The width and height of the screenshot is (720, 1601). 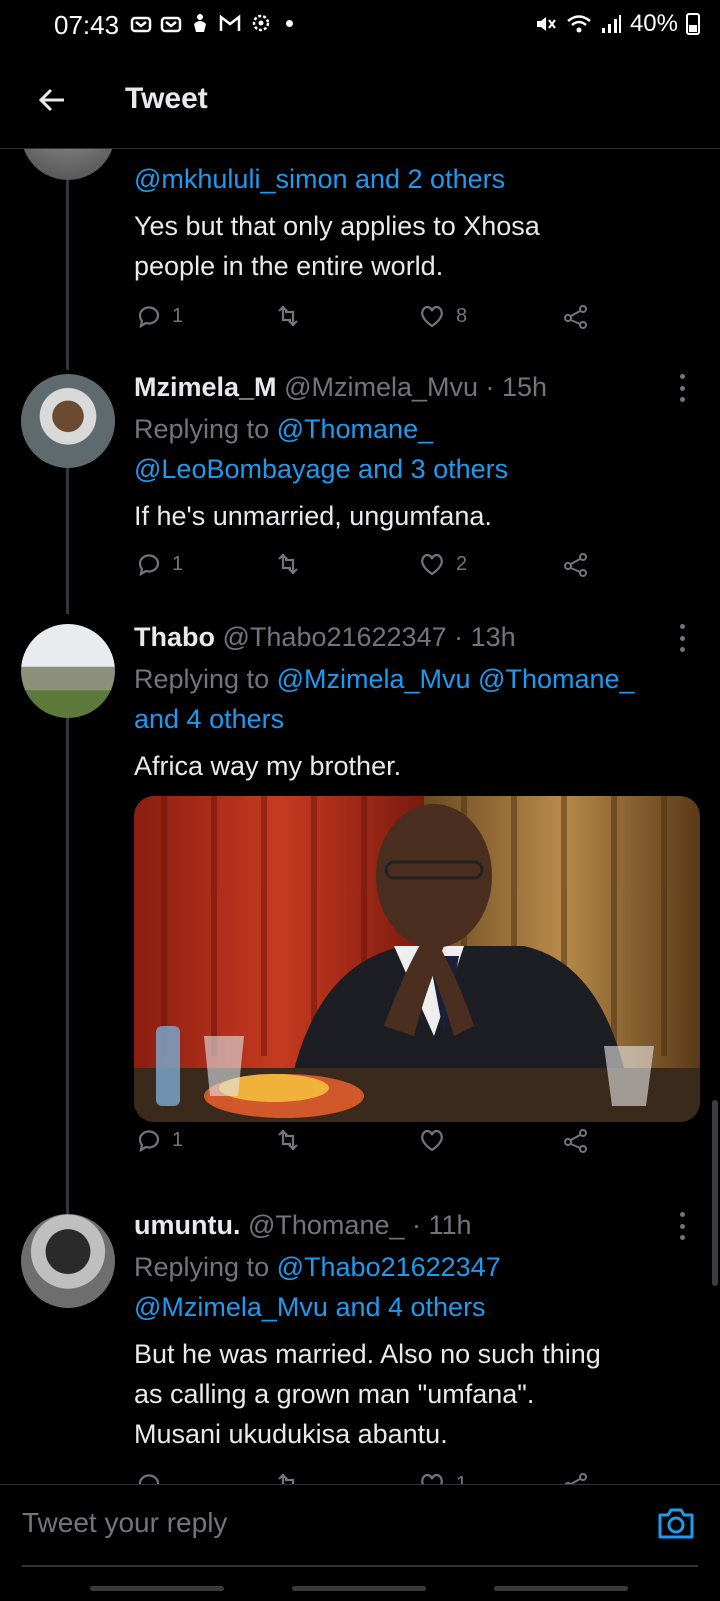 I want to click on scrollbar, so click(x=715, y=1193).